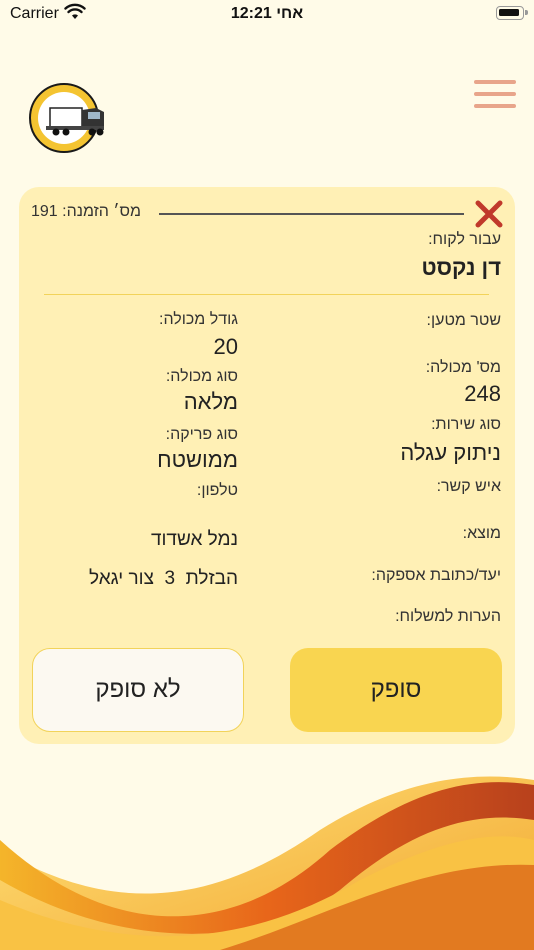 The image size is (534, 950). I want to click on battery-icon, so click(512, 13).